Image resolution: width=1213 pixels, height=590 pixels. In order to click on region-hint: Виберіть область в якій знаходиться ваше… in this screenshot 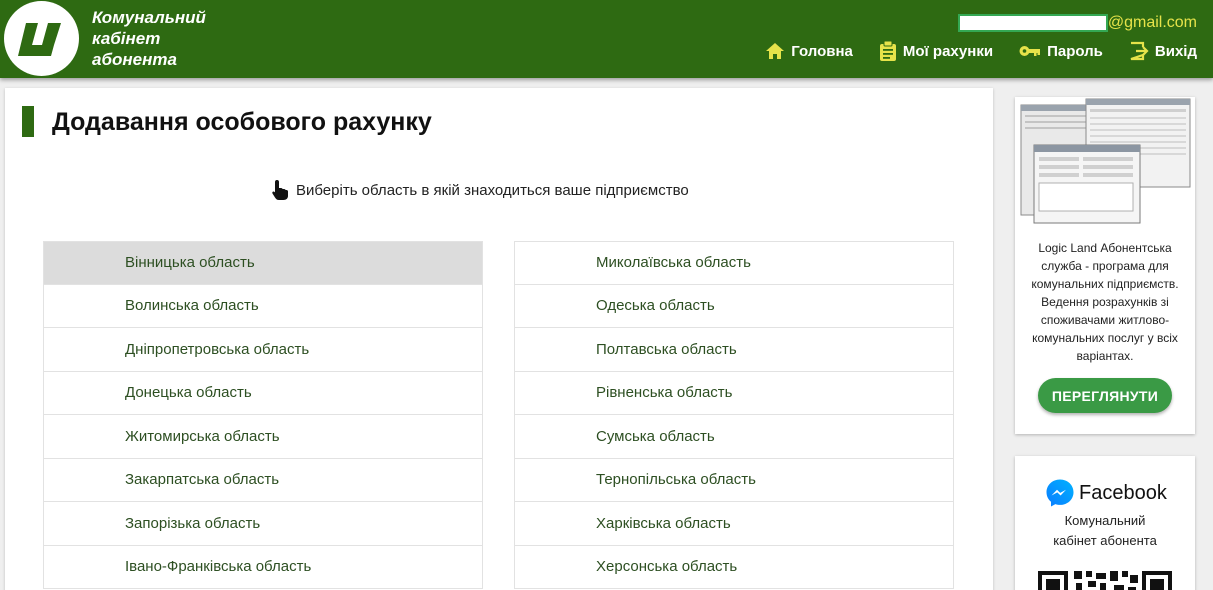, I will do `click(480, 190)`.